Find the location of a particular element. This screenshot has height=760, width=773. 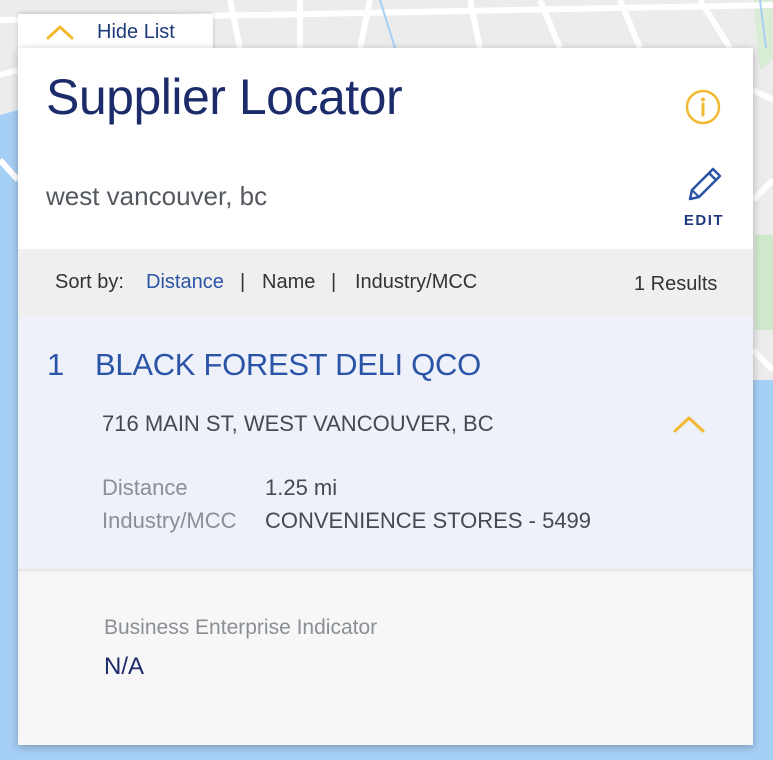

sort-by-label: Sort by: is located at coordinates (89, 282).